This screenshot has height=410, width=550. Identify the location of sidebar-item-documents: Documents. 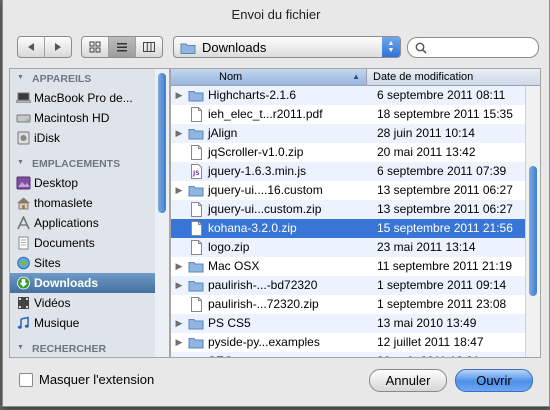
(83, 243).